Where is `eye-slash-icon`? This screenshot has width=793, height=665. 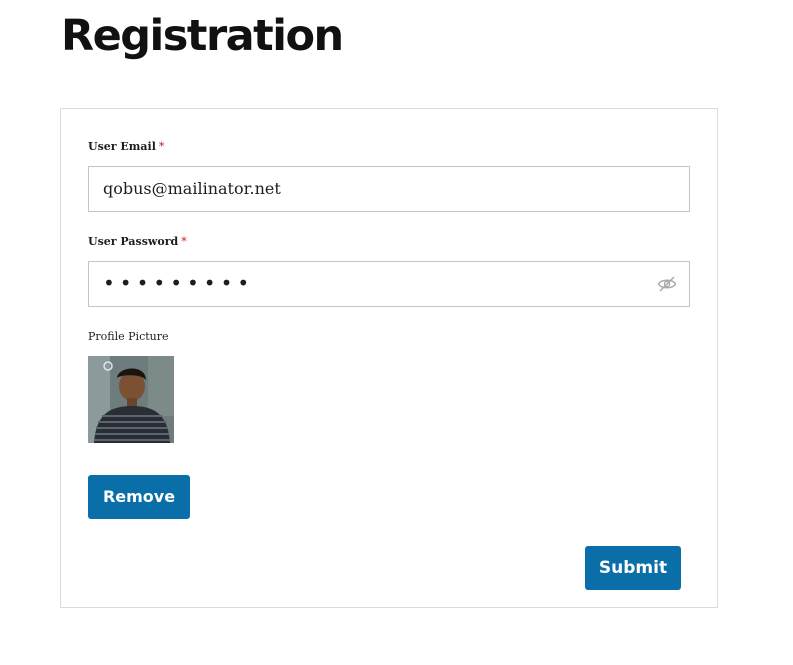
eye-slash-icon is located at coordinates (667, 284).